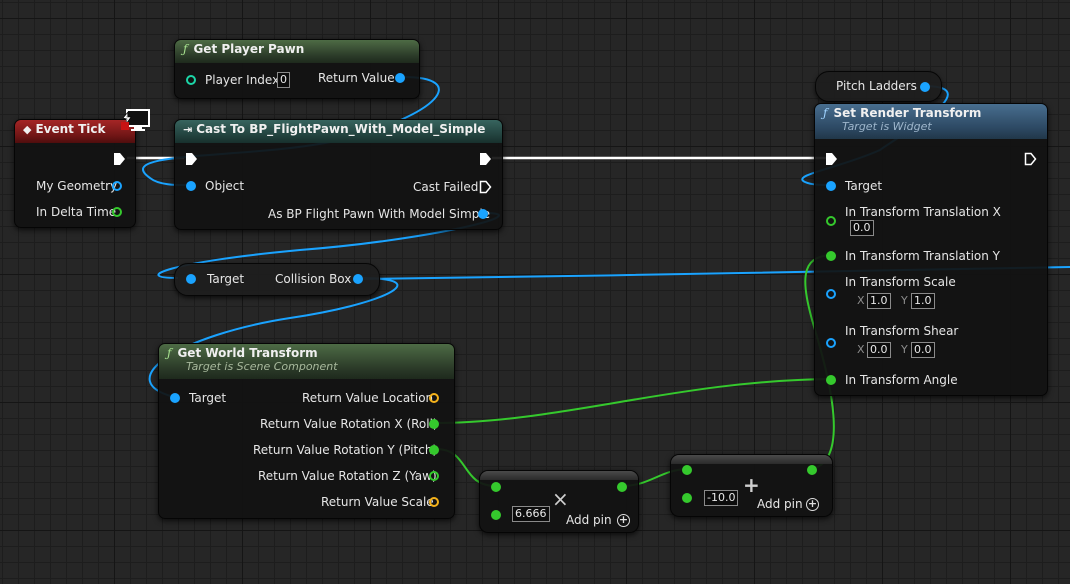 The height and width of the screenshot is (584, 1070). Describe the element at coordinates (879, 301) in the screenshot. I see `scale-x-input: 1.0` at that location.